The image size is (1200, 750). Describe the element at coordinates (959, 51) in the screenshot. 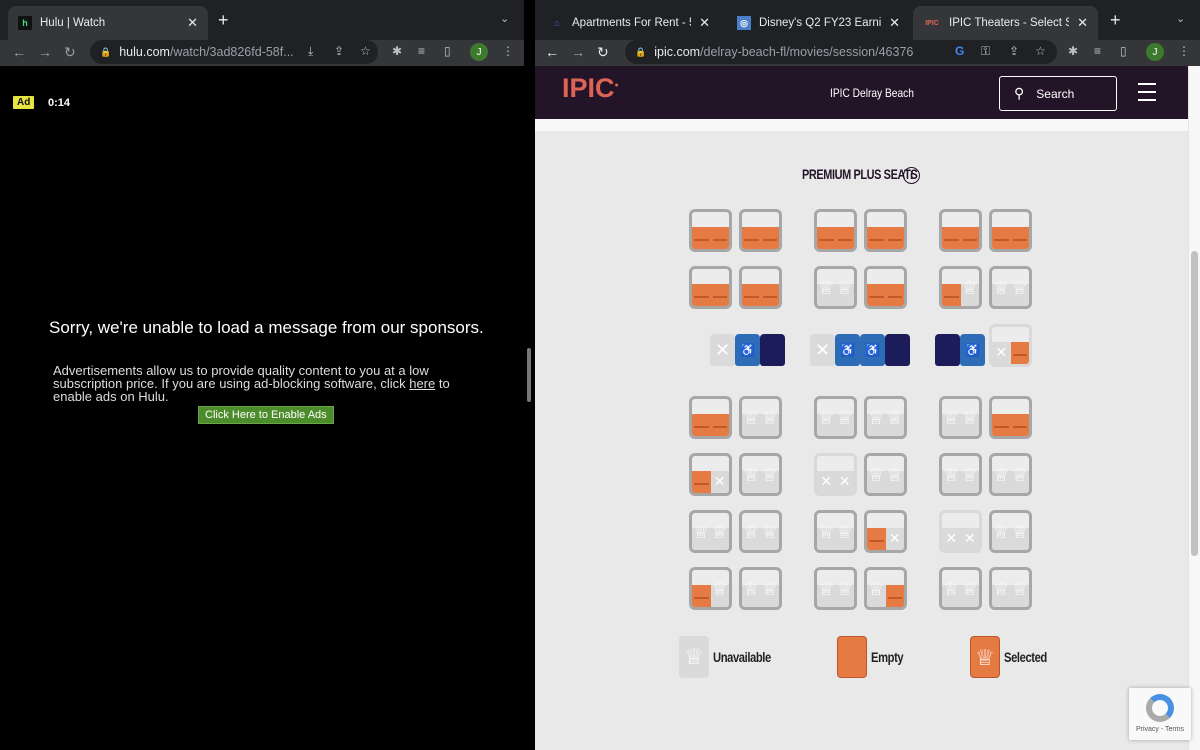

I see `google-icon: G` at that location.